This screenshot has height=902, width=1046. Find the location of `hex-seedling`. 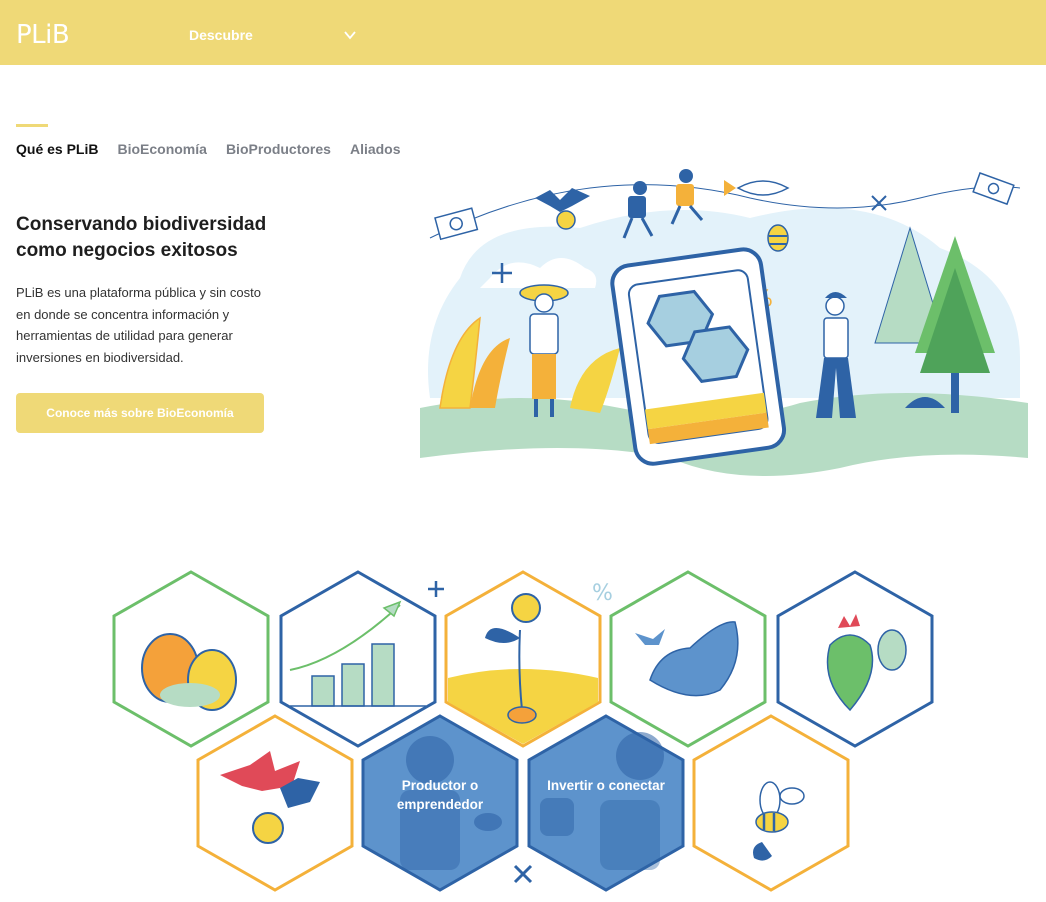

hex-seedling is located at coordinates (523, 659).